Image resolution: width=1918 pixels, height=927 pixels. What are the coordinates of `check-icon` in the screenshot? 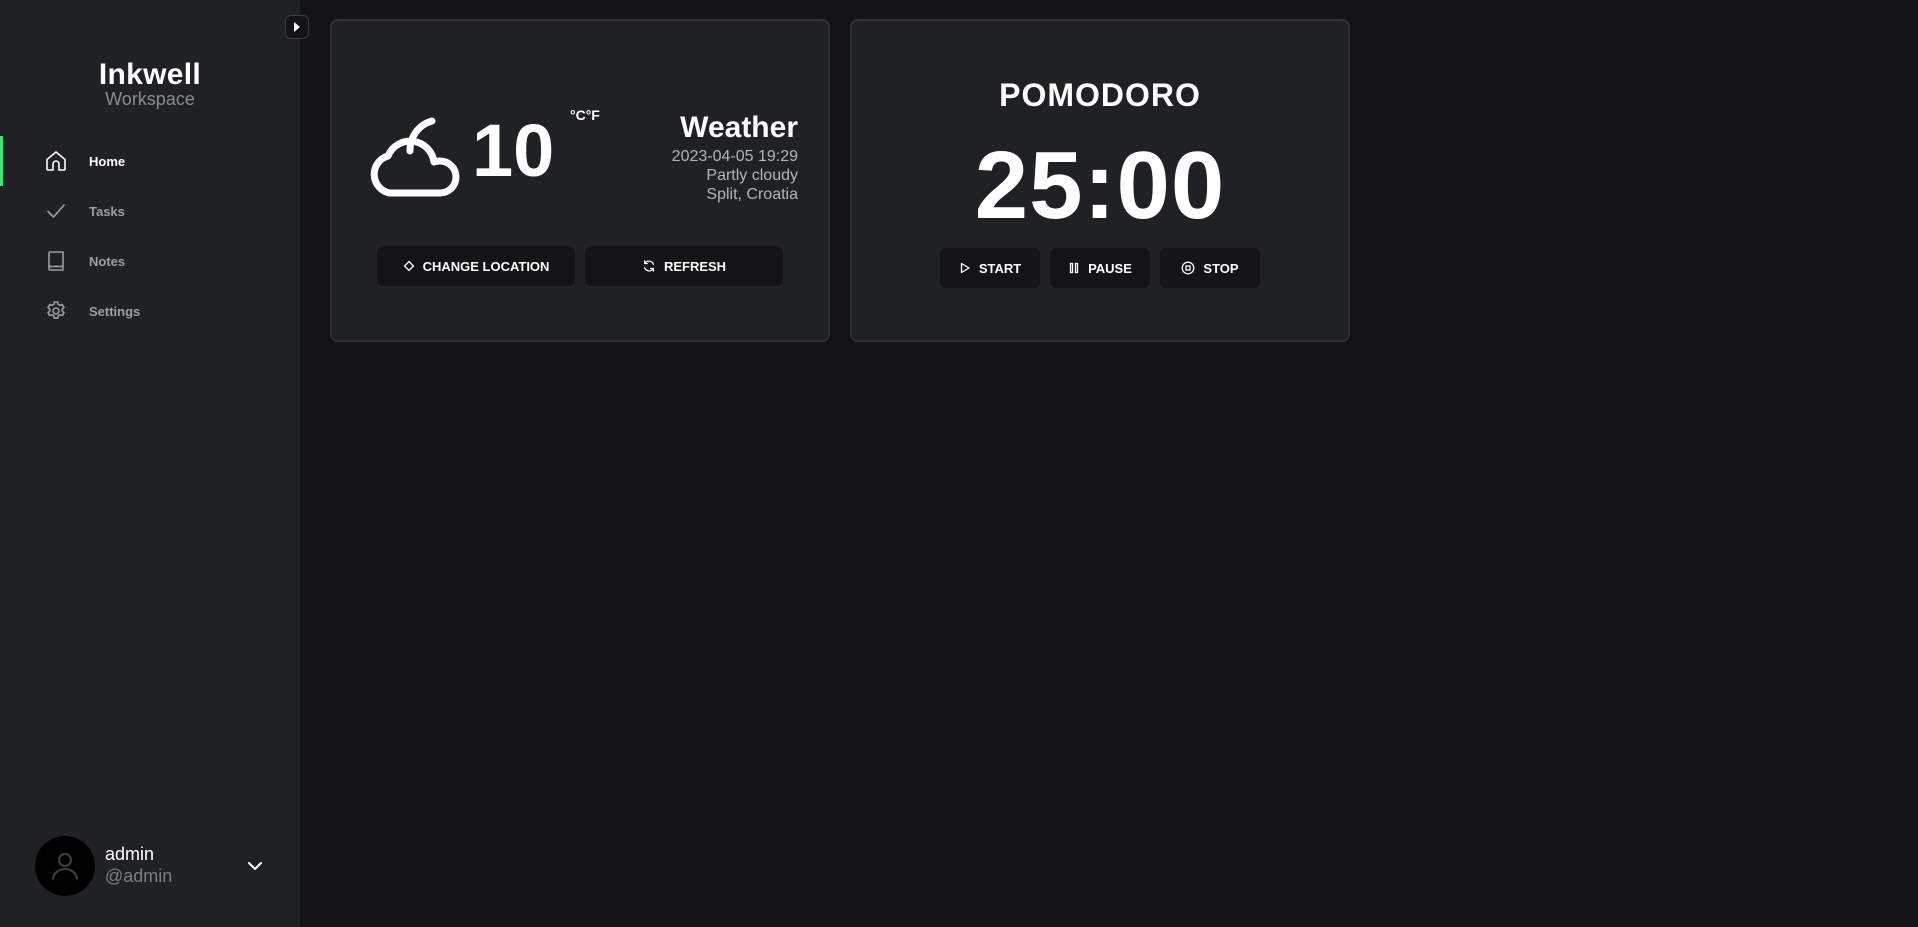 It's located at (56, 211).